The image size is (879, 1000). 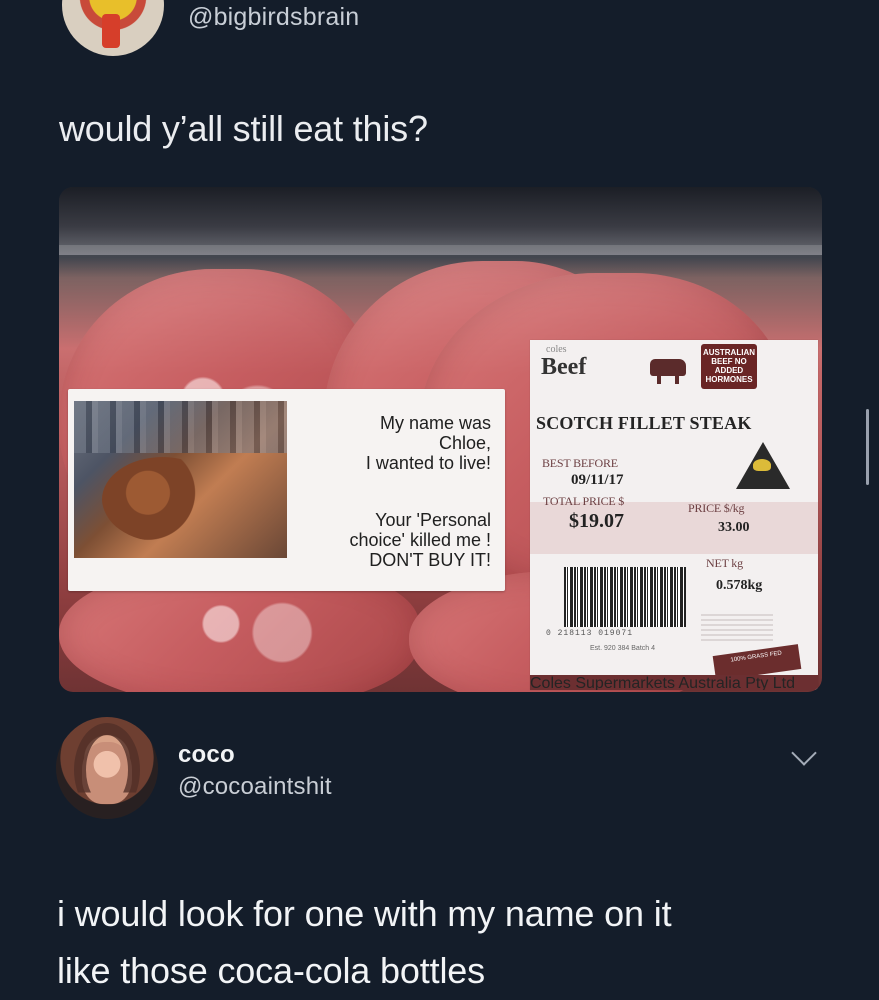 What do you see at coordinates (596, 521) in the screenshot?
I see `total-price-value: $19.07` at bounding box center [596, 521].